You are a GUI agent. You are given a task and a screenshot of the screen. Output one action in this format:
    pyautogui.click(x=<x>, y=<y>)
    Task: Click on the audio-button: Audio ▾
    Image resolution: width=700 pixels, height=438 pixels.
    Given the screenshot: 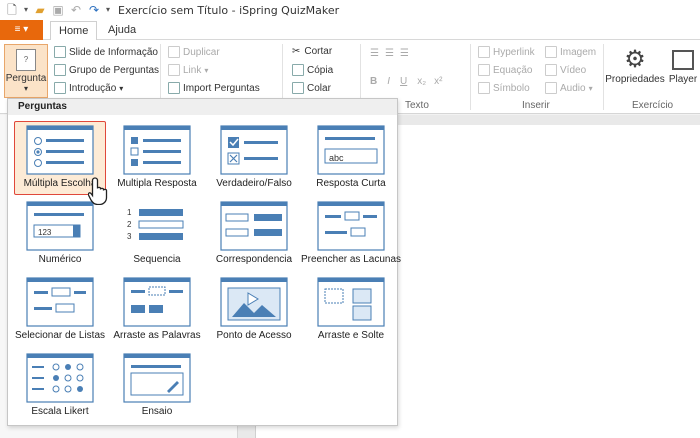 What is the action you would take?
    pyautogui.click(x=569, y=88)
    